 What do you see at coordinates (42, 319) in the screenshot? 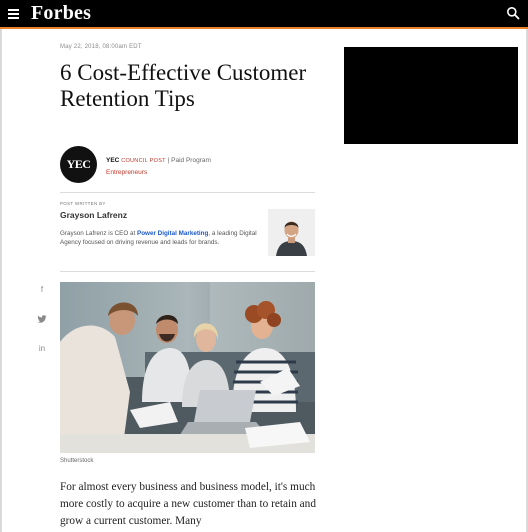
I see `twitter-share-icon` at bounding box center [42, 319].